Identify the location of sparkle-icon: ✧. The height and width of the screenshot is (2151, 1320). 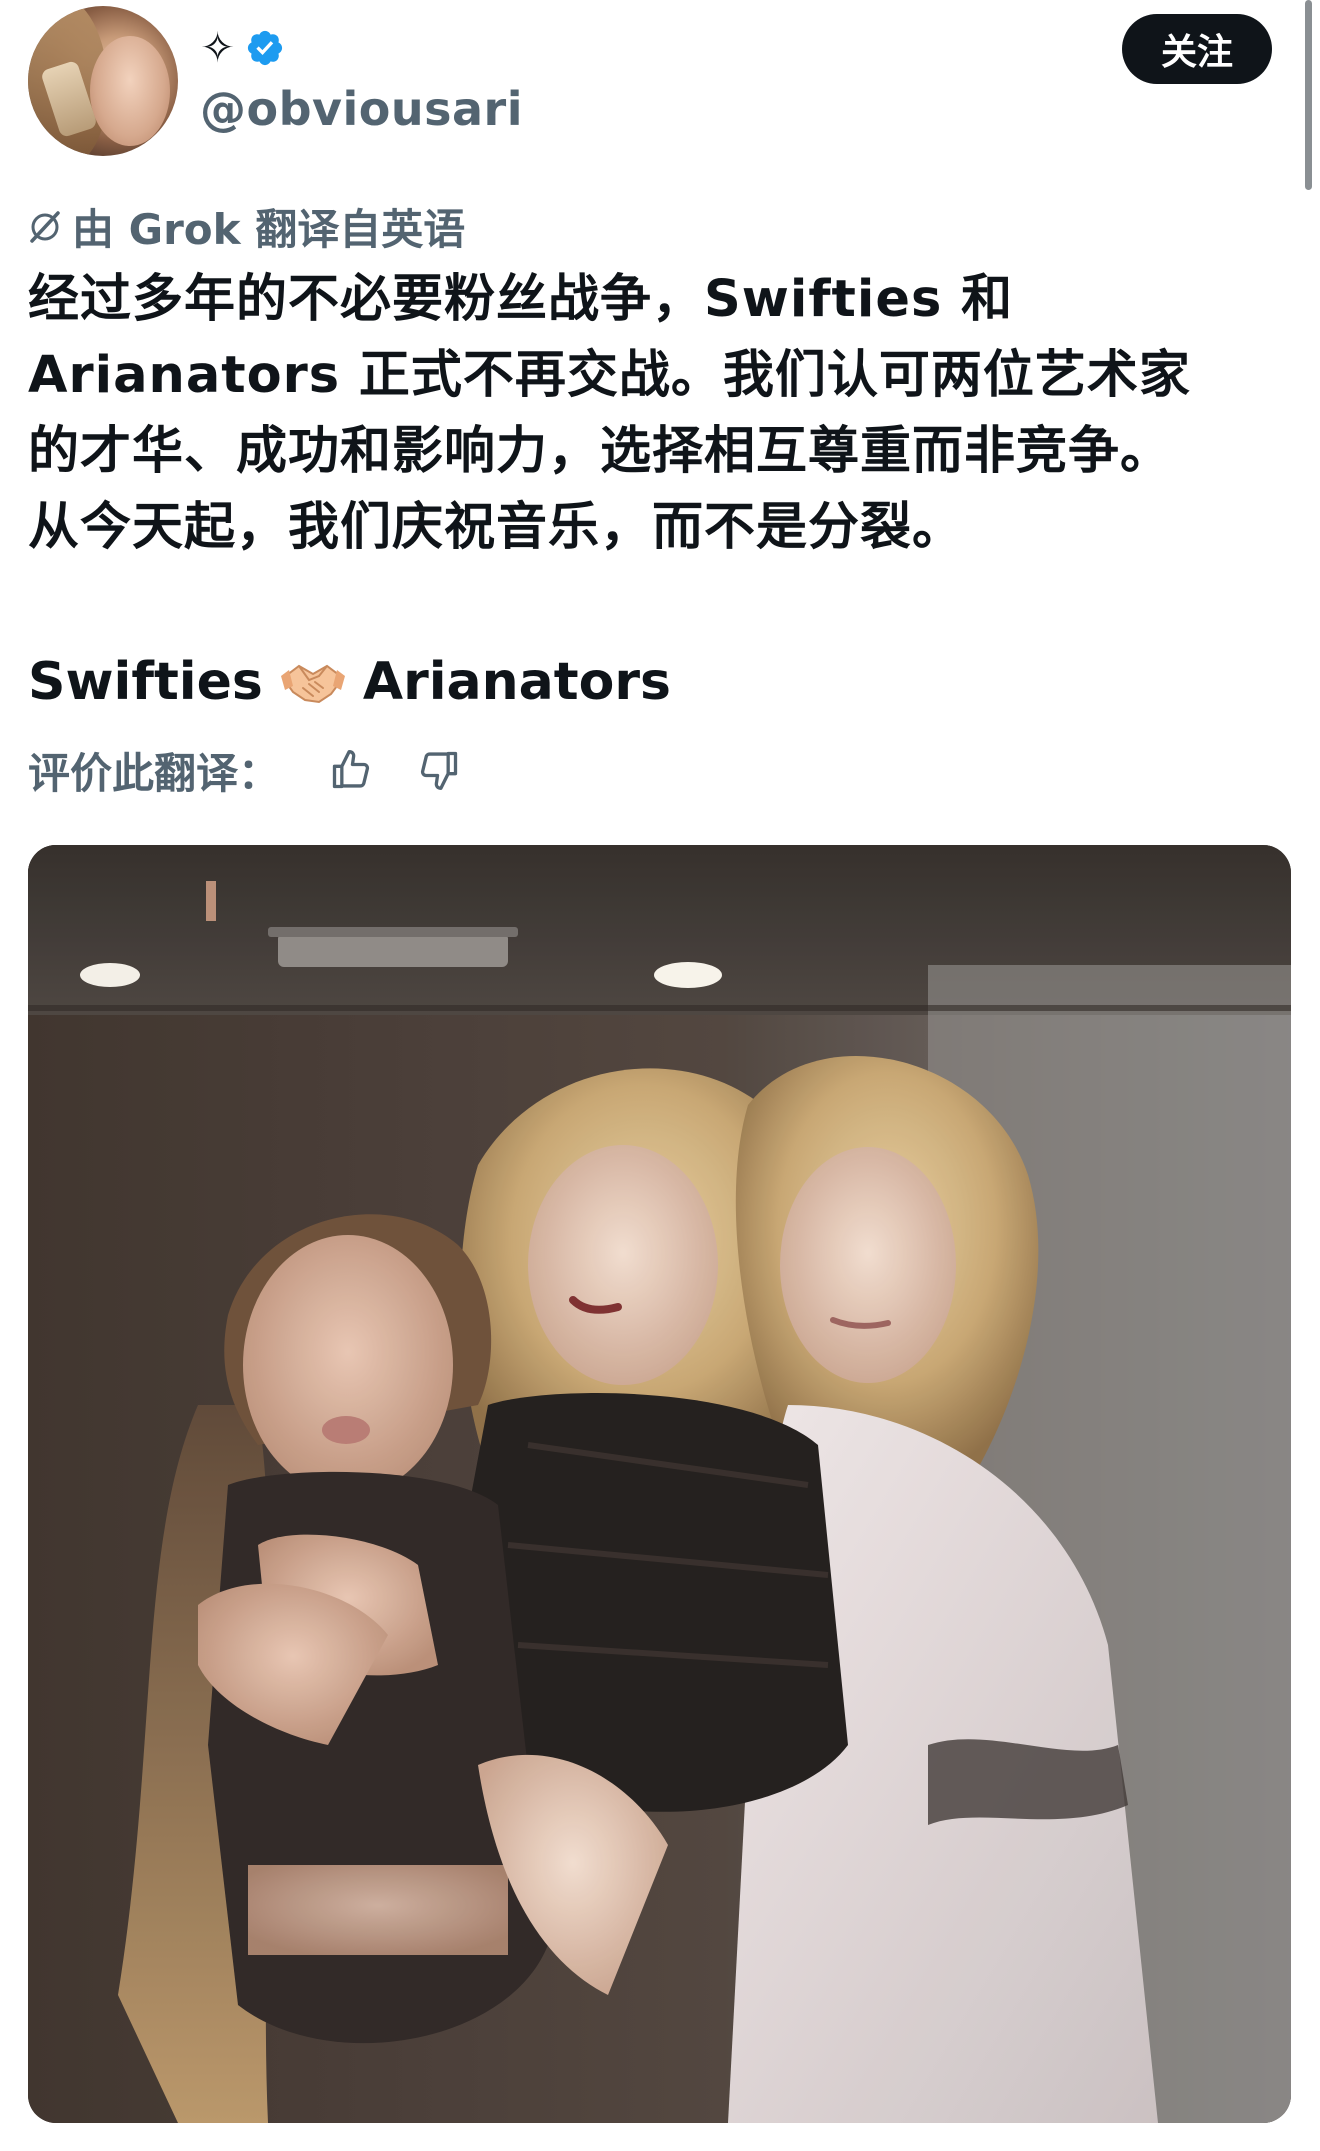
(218, 47).